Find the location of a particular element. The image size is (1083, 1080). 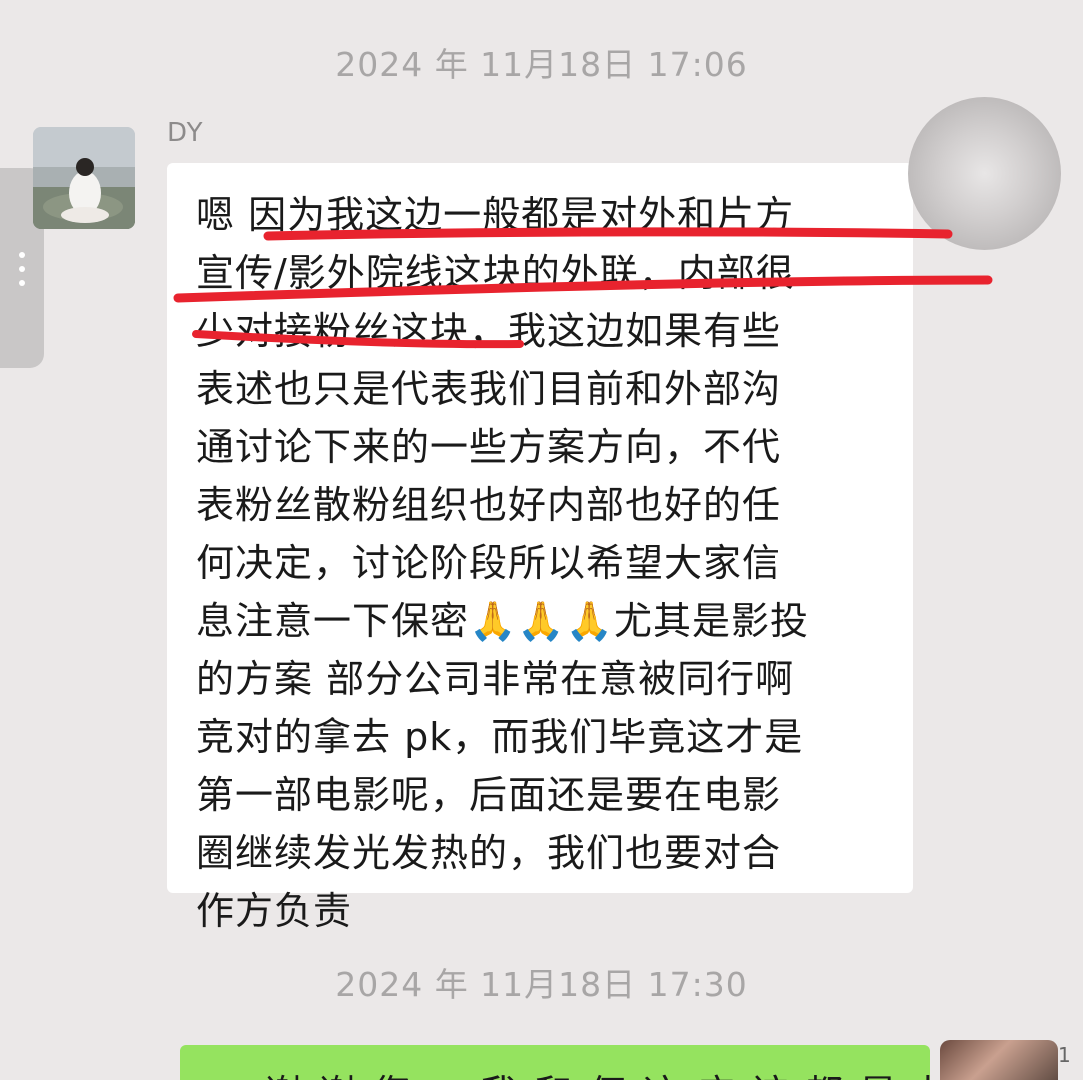

self-avatar is located at coordinates (999, 1060).